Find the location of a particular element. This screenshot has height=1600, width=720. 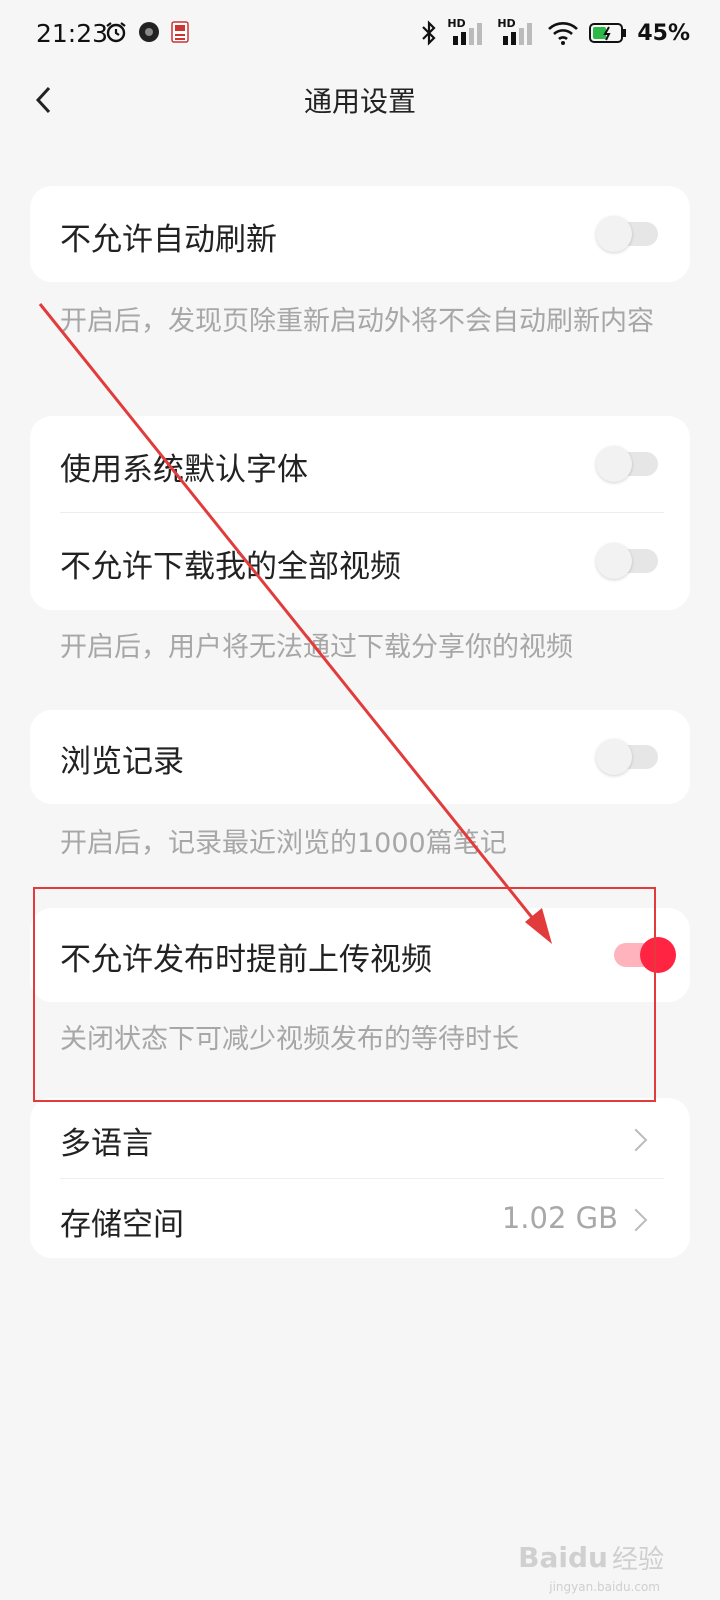

signal-1: HD is located at coordinates (467, 31).